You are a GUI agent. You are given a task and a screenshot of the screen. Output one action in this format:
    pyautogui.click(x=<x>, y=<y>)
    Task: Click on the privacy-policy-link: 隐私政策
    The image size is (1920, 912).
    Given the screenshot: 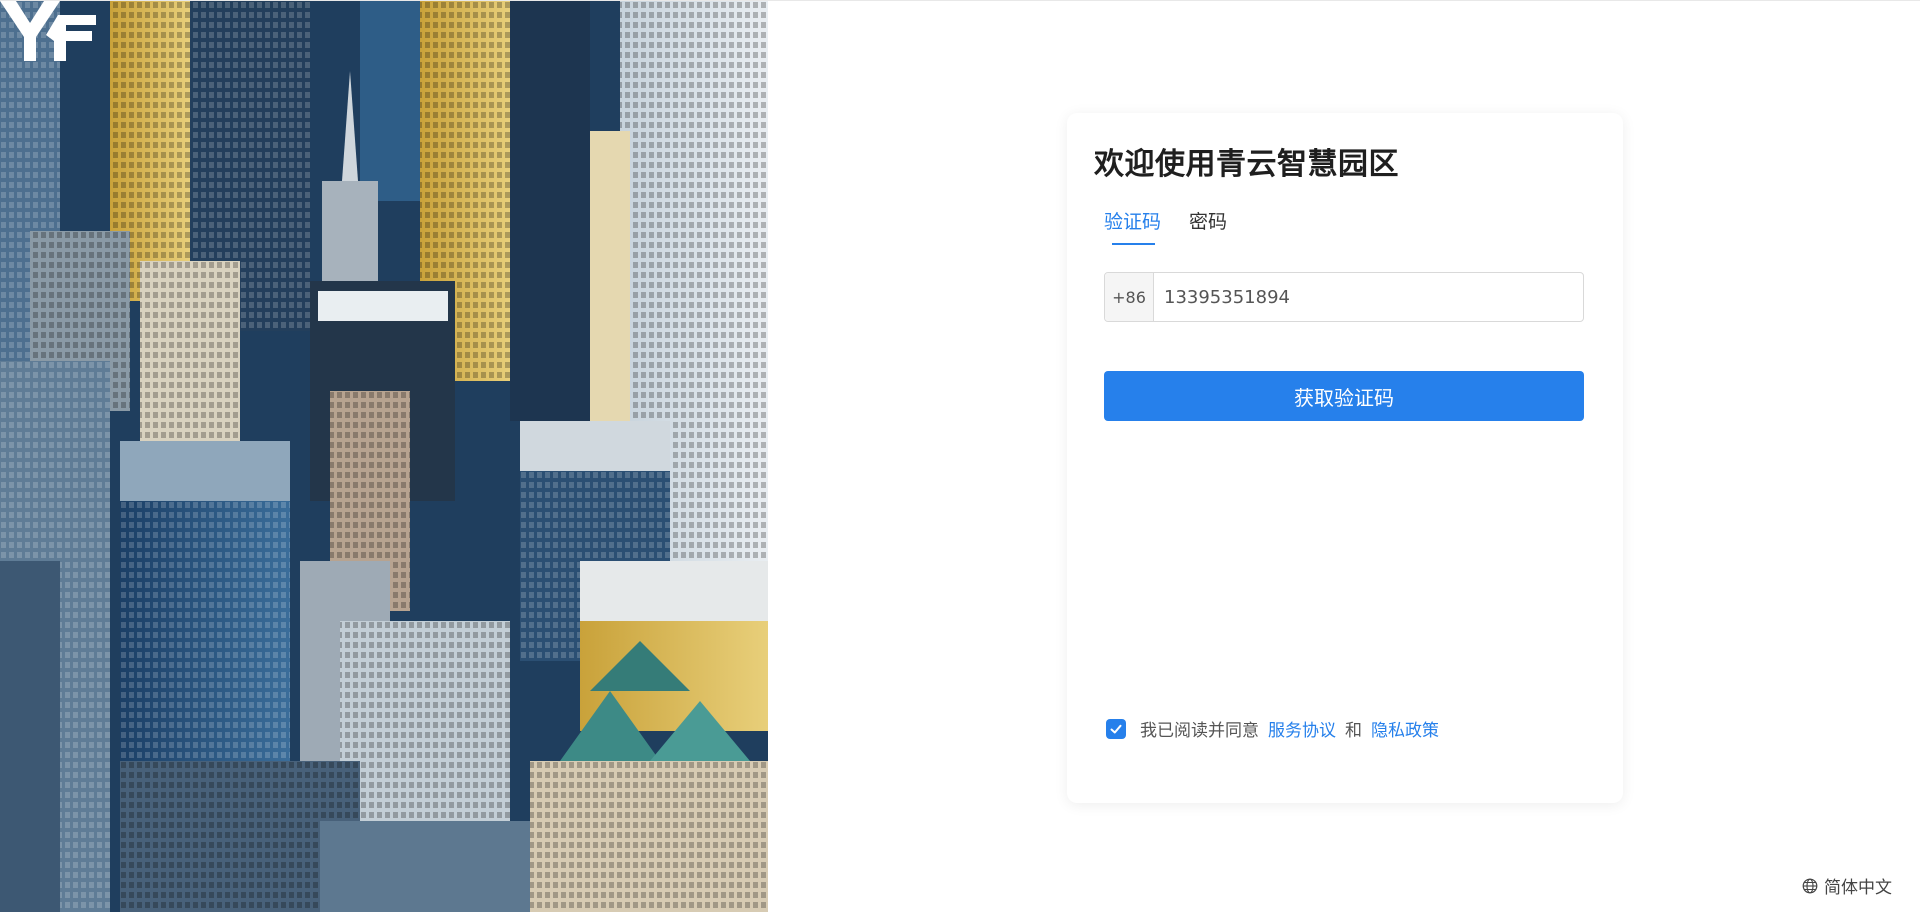 What is the action you would take?
    pyautogui.click(x=1405, y=728)
    